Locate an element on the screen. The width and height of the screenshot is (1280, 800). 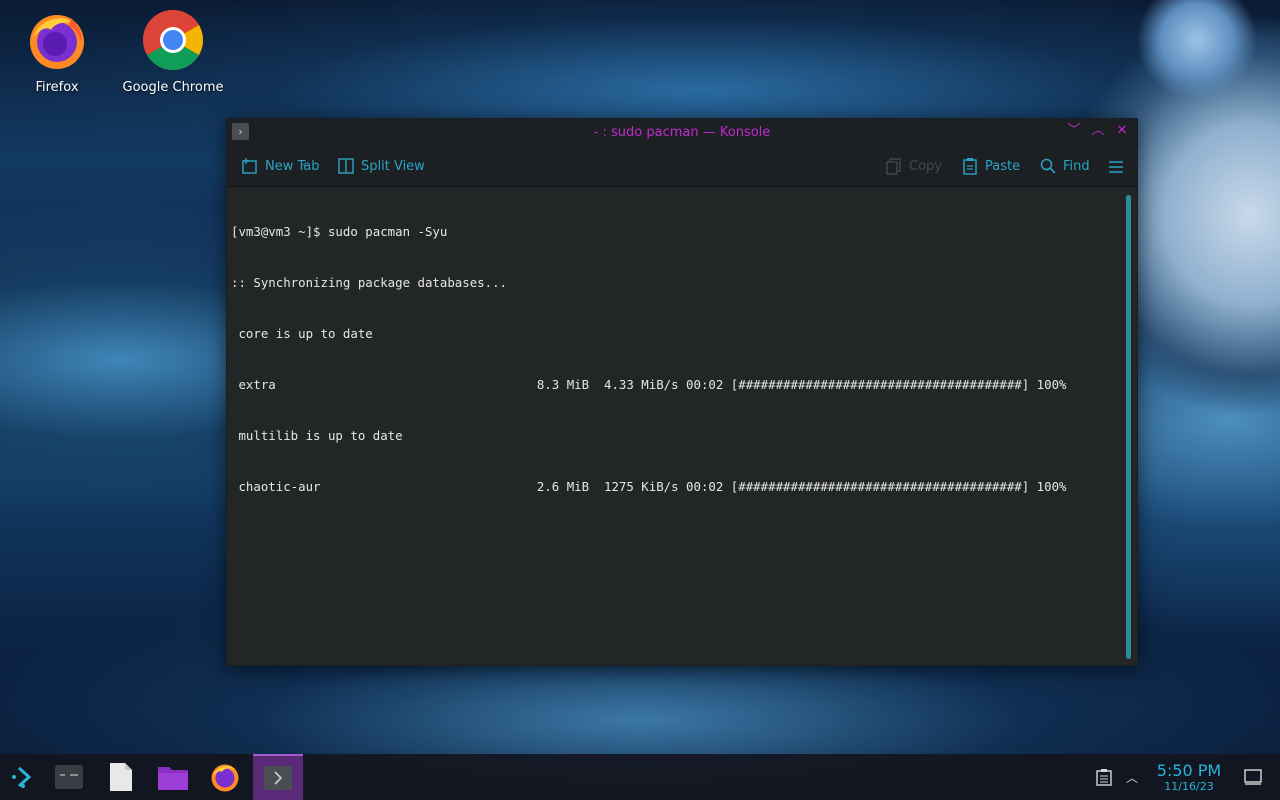
taskbar-text-editor-app is located at coordinates (121, 777).